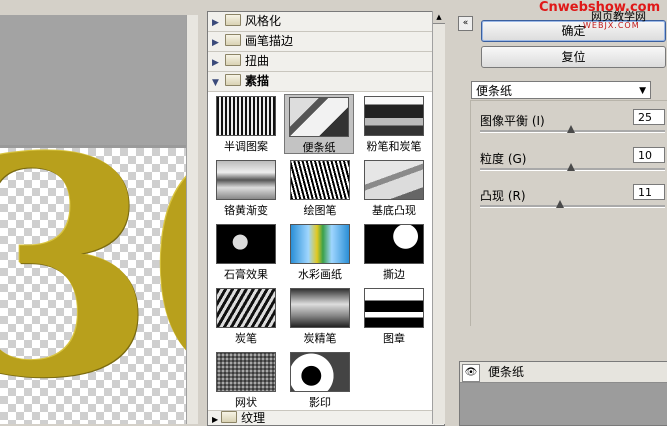 This screenshot has width=667, height=426. I want to click on filter-select-value: 便条纸, so click(494, 91).